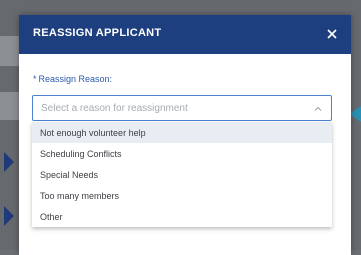 The height and width of the screenshot is (255, 361). I want to click on dropdown-option-special-needs: Special Needs, so click(182, 174).